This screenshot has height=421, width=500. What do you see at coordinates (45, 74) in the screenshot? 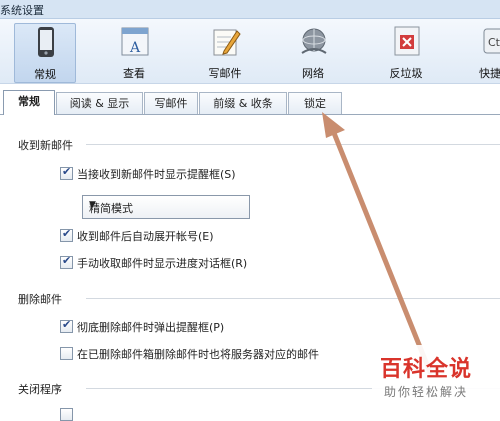
I see `toolbar-general-label: 常规` at bounding box center [45, 74].